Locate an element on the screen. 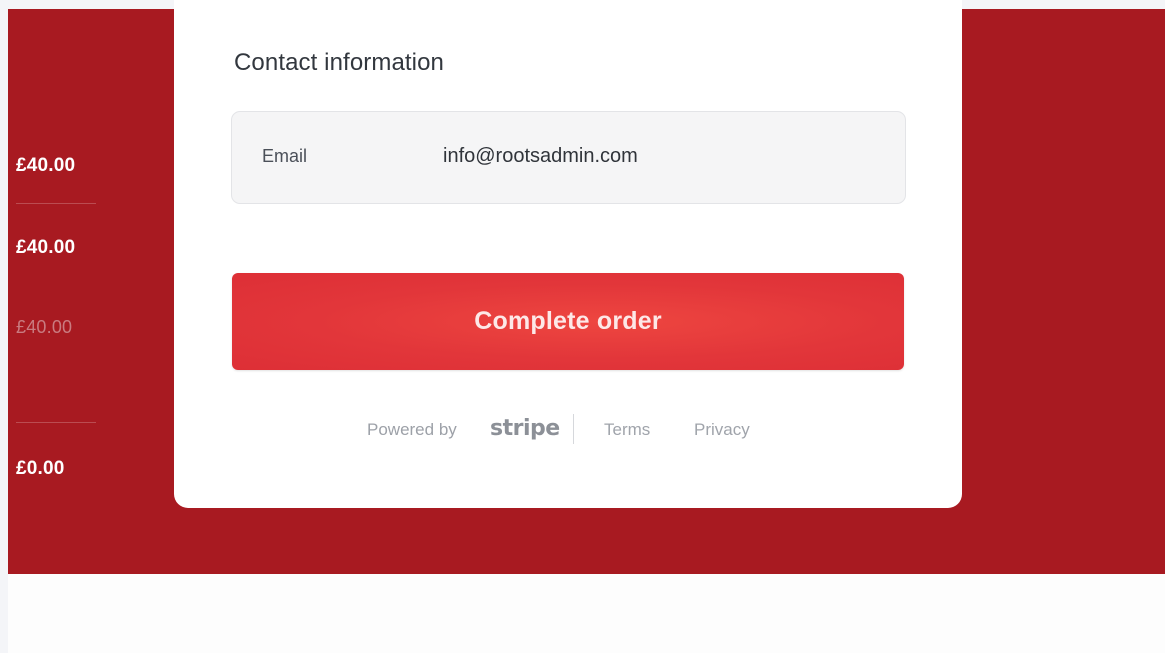 This screenshot has height=653, width=1165. contact-section-title: Contact information is located at coordinates (339, 62).